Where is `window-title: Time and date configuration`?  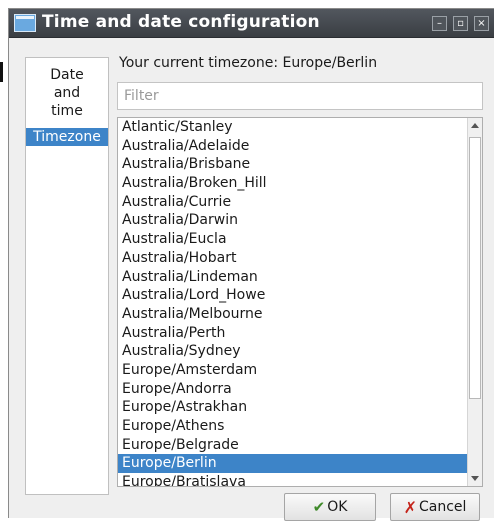
window-title: Time and date configuration is located at coordinates (181, 22).